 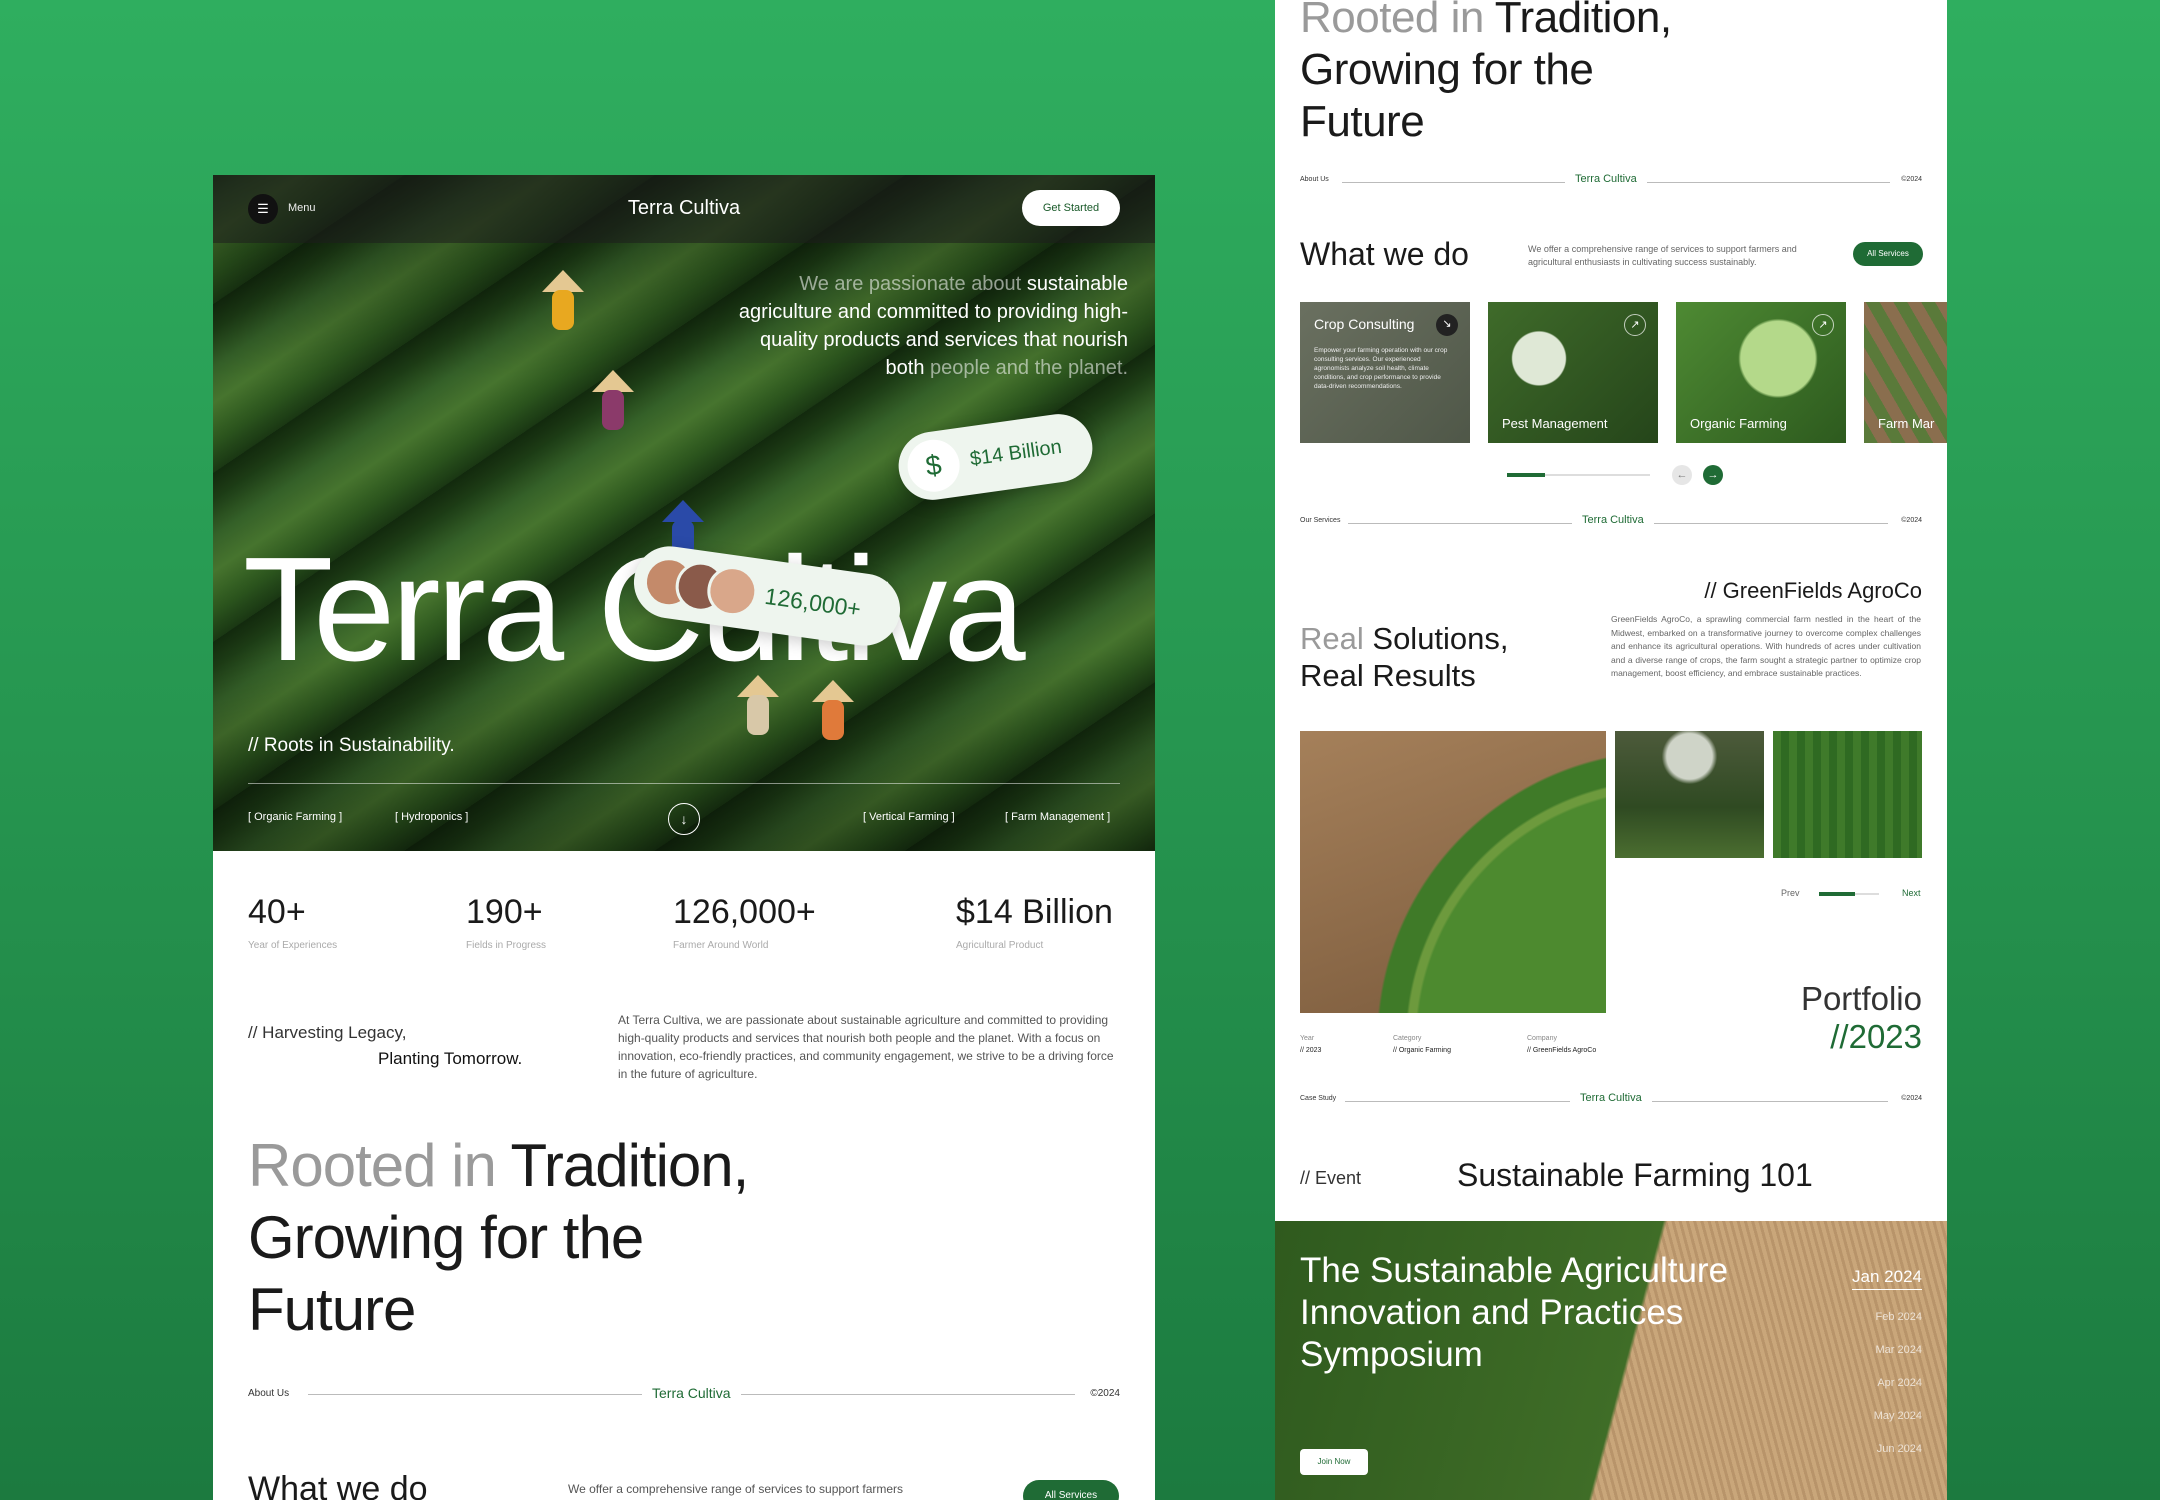 What do you see at coordinates (1526, 475) in the screenshot?
I see `carousel-progress-fill` at bounding box center [1526, 475].